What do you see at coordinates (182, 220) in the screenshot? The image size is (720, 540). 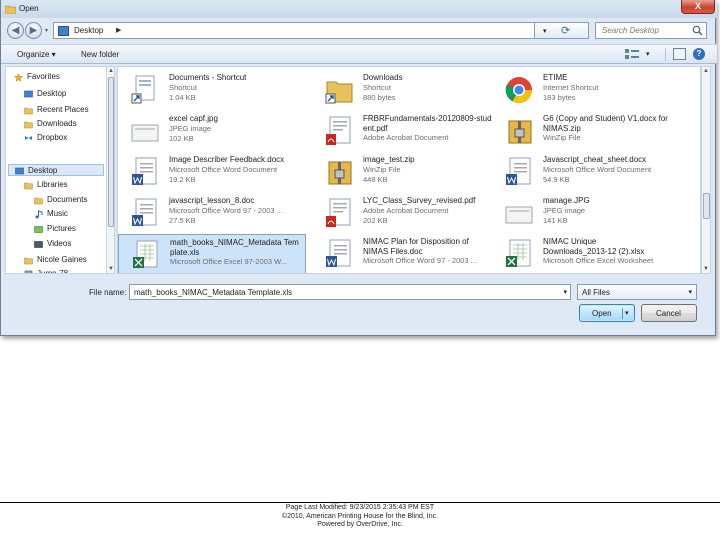 I see `file-size: 27.5 KB` at bounding box center [182, 220].